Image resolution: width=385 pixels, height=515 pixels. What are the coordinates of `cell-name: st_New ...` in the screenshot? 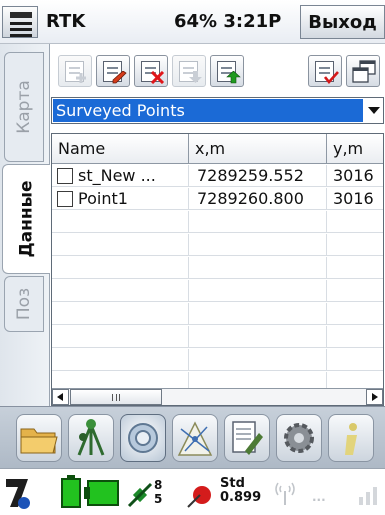 It's located at (120, 176).